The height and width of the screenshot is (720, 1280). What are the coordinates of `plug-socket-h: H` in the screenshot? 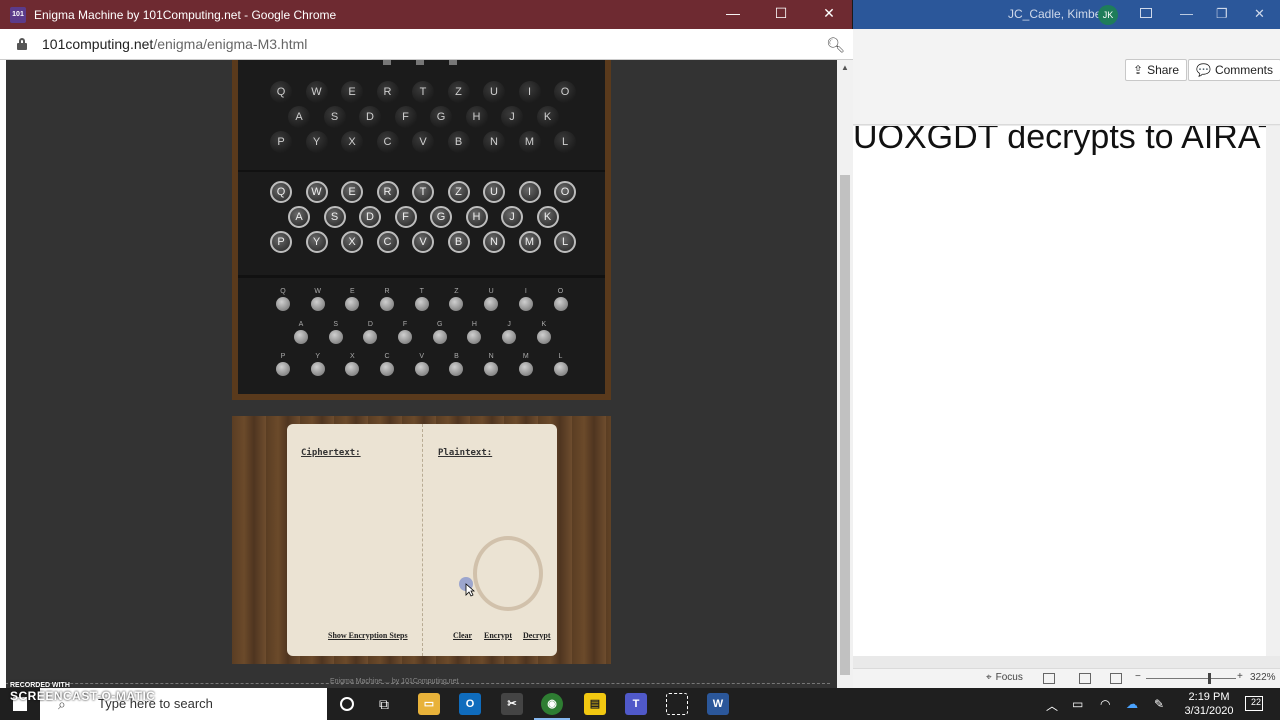 It's located at (474, 332).